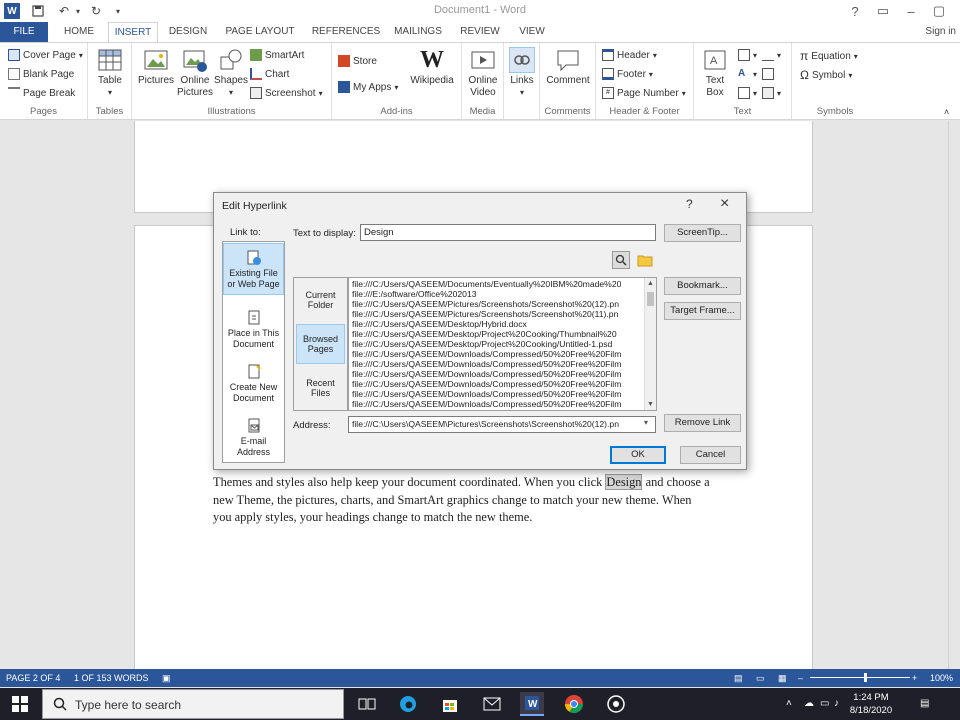 This screenshot has height=720, width=960. Describe the element at coordinates (689, 204) in the screenshot. I see `dialog-help-button: ?` at that location.